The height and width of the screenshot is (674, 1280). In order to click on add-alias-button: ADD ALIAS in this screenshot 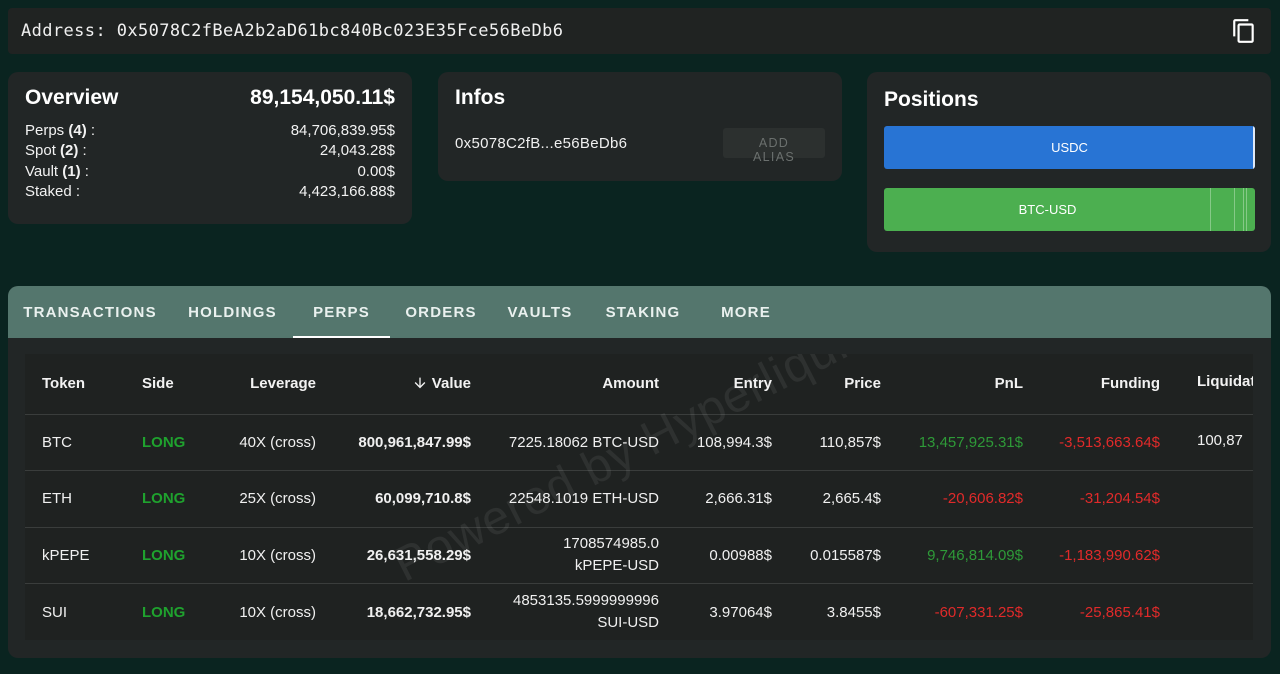, I will do `click(774, 146)`.